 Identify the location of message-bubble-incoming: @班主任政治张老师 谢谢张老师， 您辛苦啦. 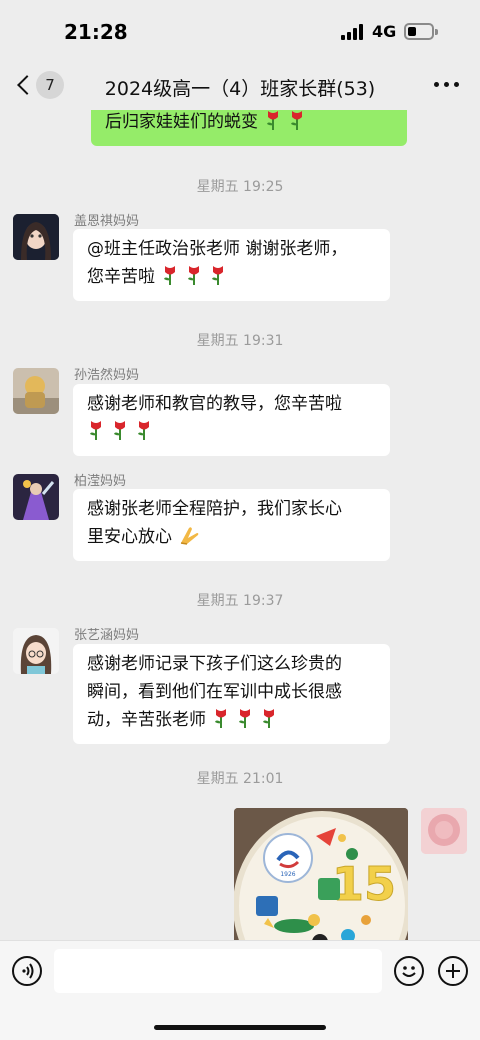
(231, 265).